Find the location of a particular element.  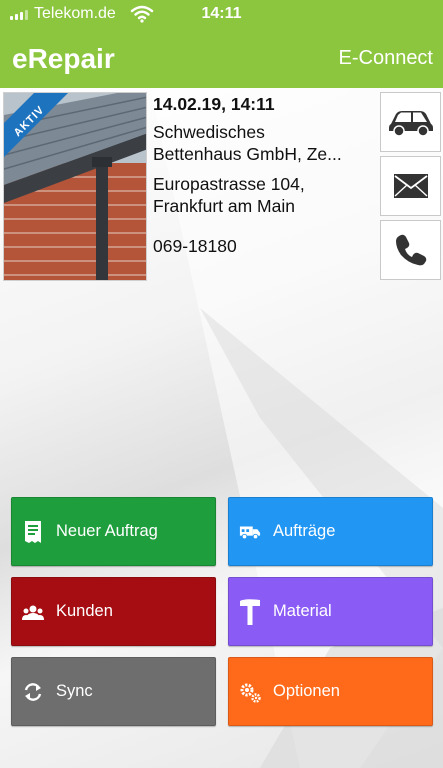

order-datetime: 14.02.19, 14:11 is located at coordinates (214, 104).